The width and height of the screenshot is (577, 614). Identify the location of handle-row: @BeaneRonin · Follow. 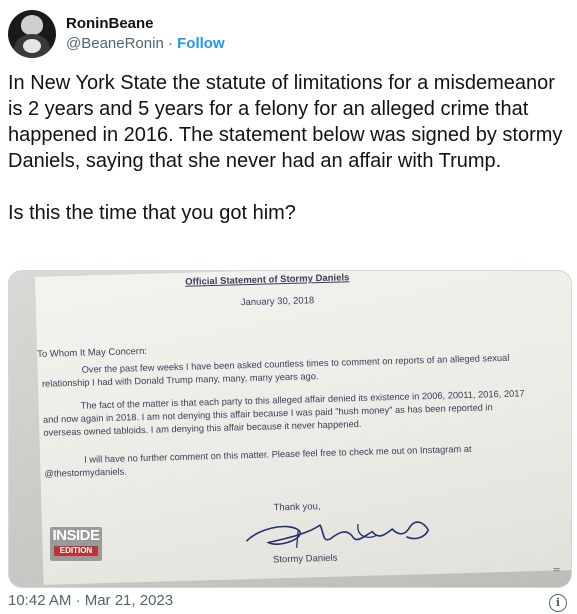
(145, 44).